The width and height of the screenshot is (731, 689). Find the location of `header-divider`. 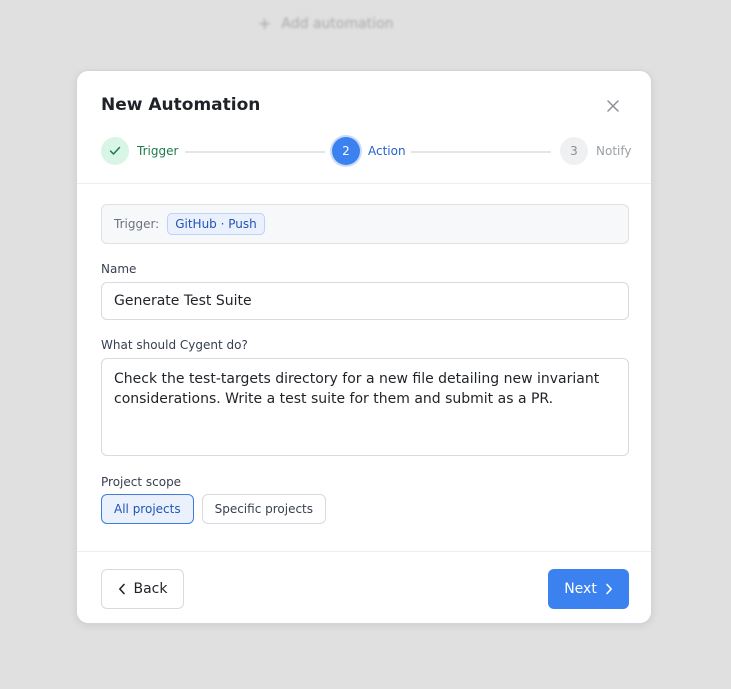

header-divider is located at coordinates (364, 183).